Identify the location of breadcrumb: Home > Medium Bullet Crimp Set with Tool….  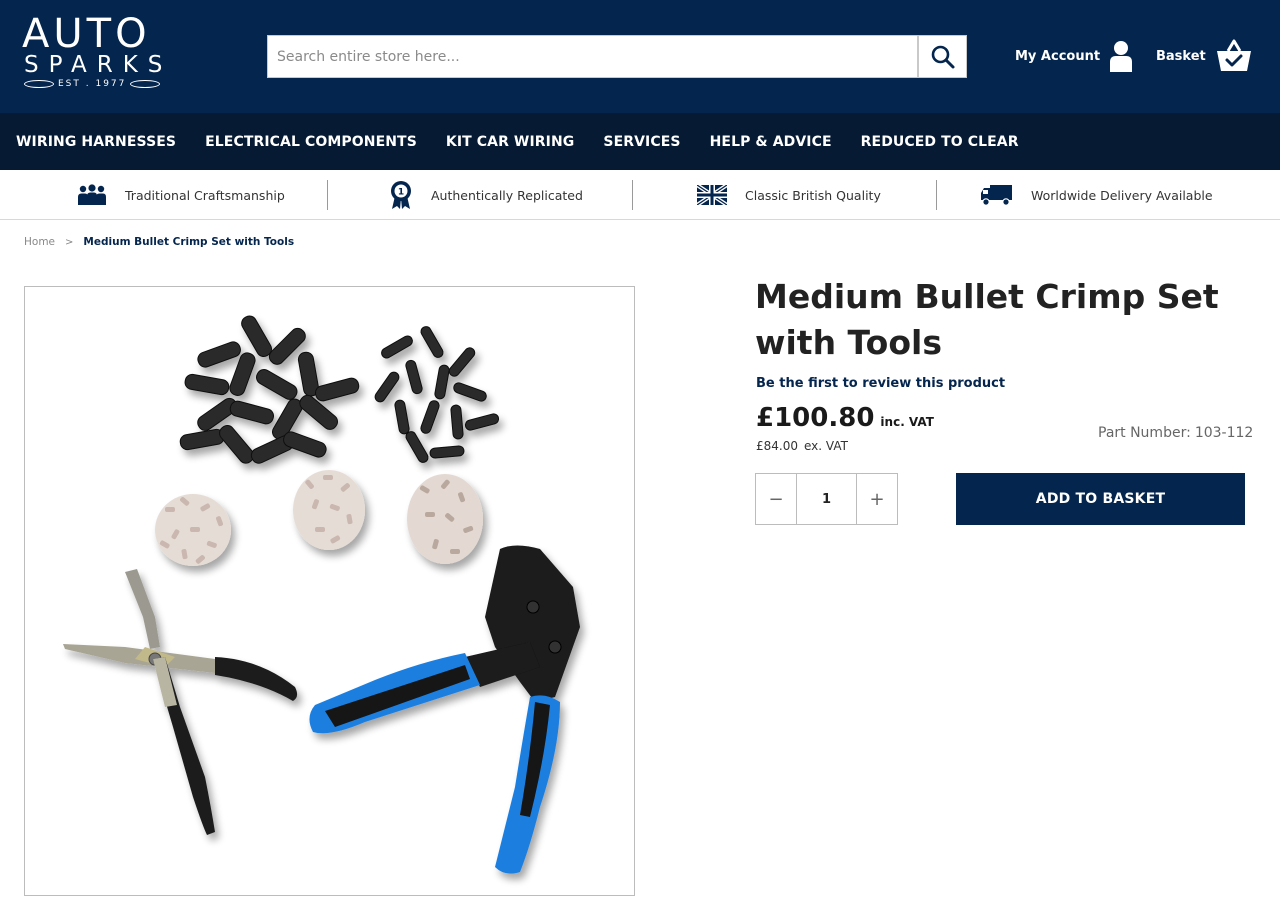
(159, 242).